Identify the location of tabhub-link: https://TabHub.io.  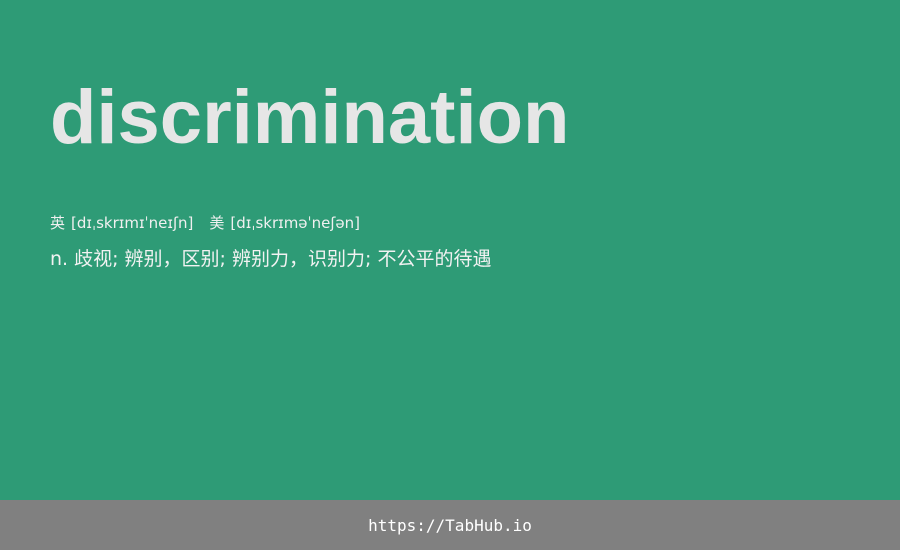
(450, 525).